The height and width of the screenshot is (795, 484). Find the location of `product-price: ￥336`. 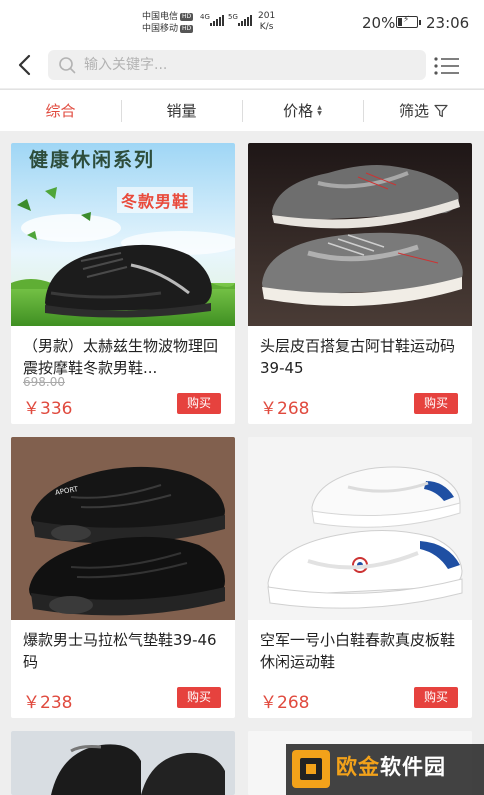

product-price: ￥336 is located at coordinates (48, 409).